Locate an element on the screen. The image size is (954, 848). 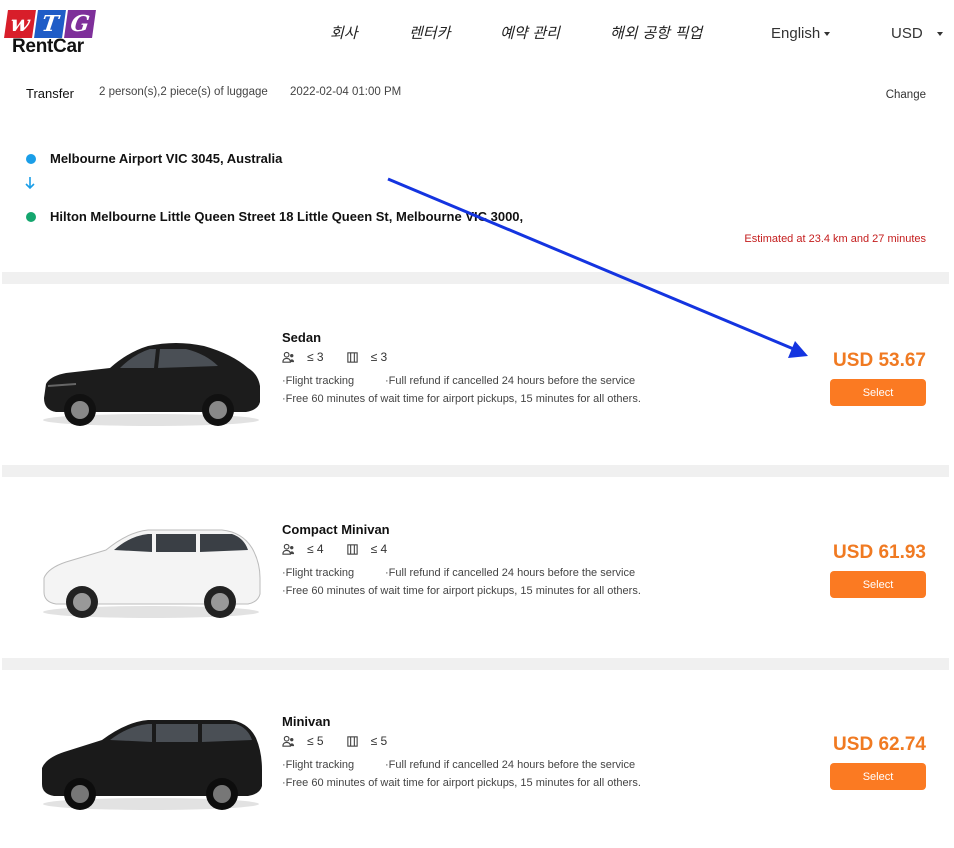
main-nav: 회사 렌터카 예약 관리 해외 공항 픽업 English USD is located at coordinates (477, 34).